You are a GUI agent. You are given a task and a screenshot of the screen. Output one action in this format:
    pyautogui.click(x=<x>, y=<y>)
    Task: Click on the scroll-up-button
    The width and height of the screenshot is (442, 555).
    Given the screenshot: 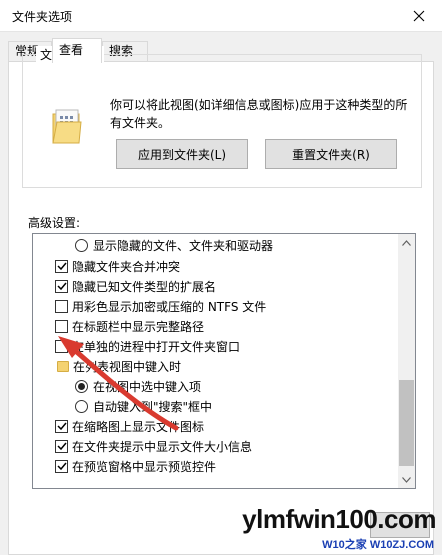 What is the action you would take?
    pyautogui.click(x=406, y=242)
    